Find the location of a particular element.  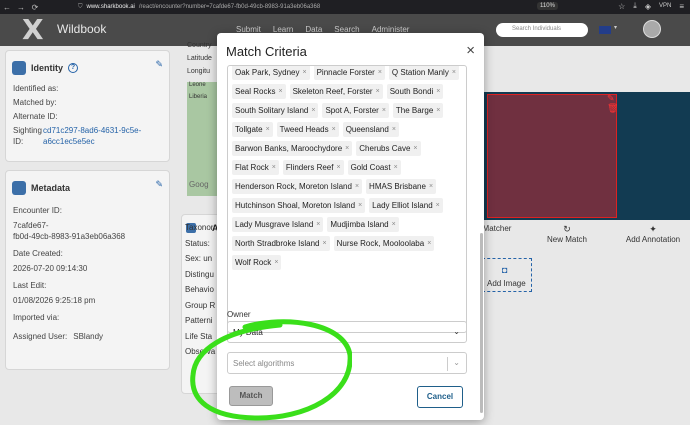

new-match-action: ↻ New Match is located at coordinates (567, 234).